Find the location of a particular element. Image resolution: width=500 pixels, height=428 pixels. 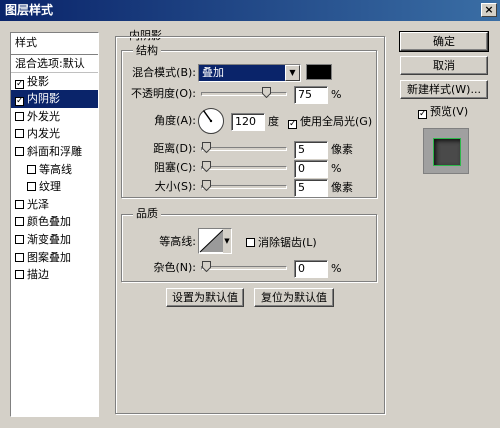

style-items-list: ✓ 投影 ✓ 内阴影 外发光 内发光 斜面和浮雕 等高线 纹理 光泽 颜色叠加 渐变叠加 图案叠加 描边 is located at coordinates (54, 178).